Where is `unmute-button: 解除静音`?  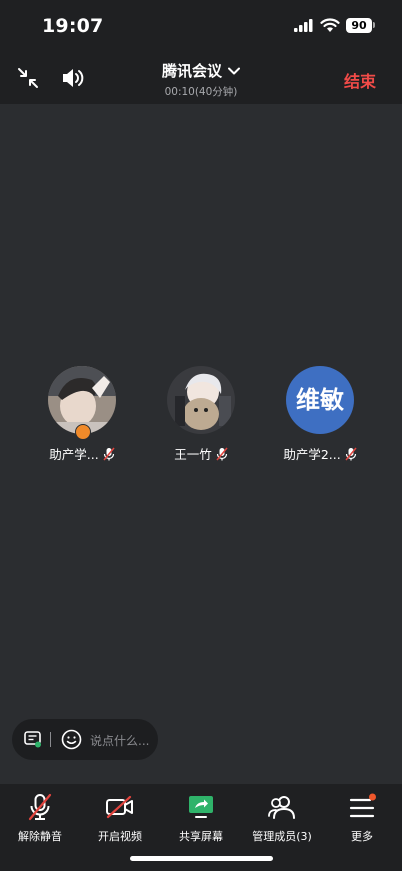
unmute-button: 解除静音 is located at coordinates (40, 818).